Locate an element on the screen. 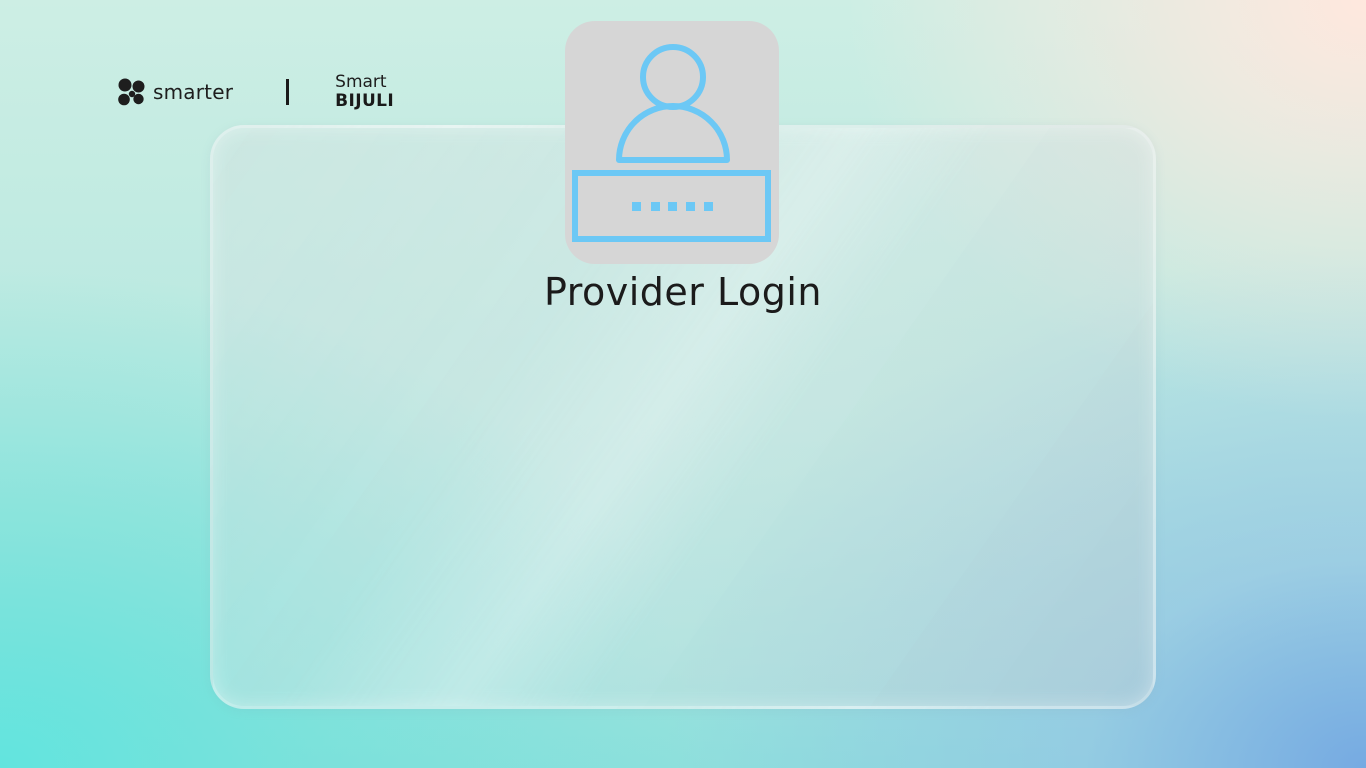  brand-header: smarter Smart BIJULI is located at coordinates (255, 92).